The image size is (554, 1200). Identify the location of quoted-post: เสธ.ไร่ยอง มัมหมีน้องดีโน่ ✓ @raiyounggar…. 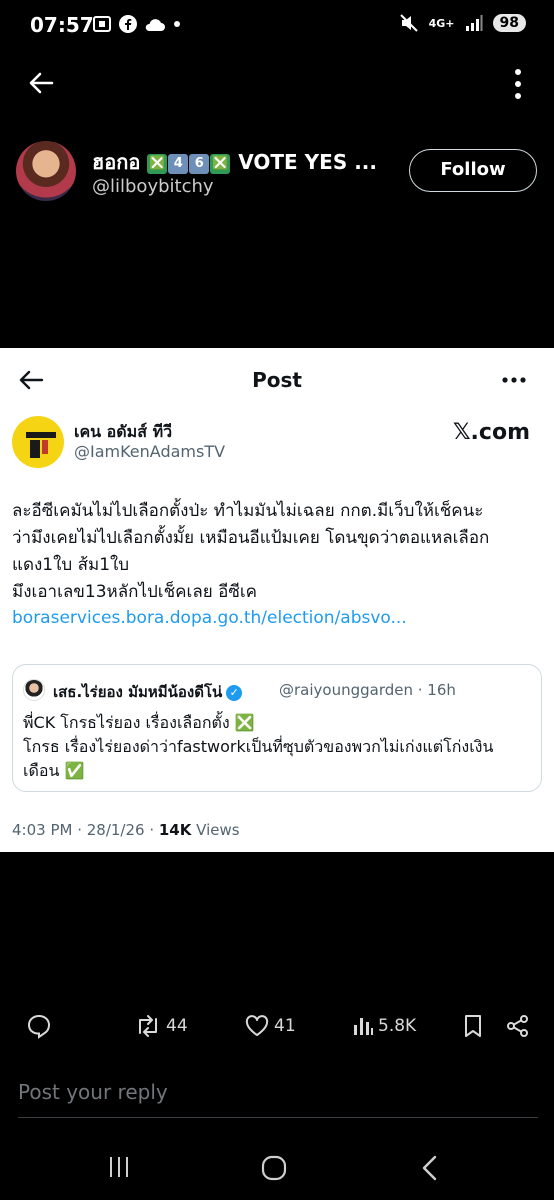
(277, 728).